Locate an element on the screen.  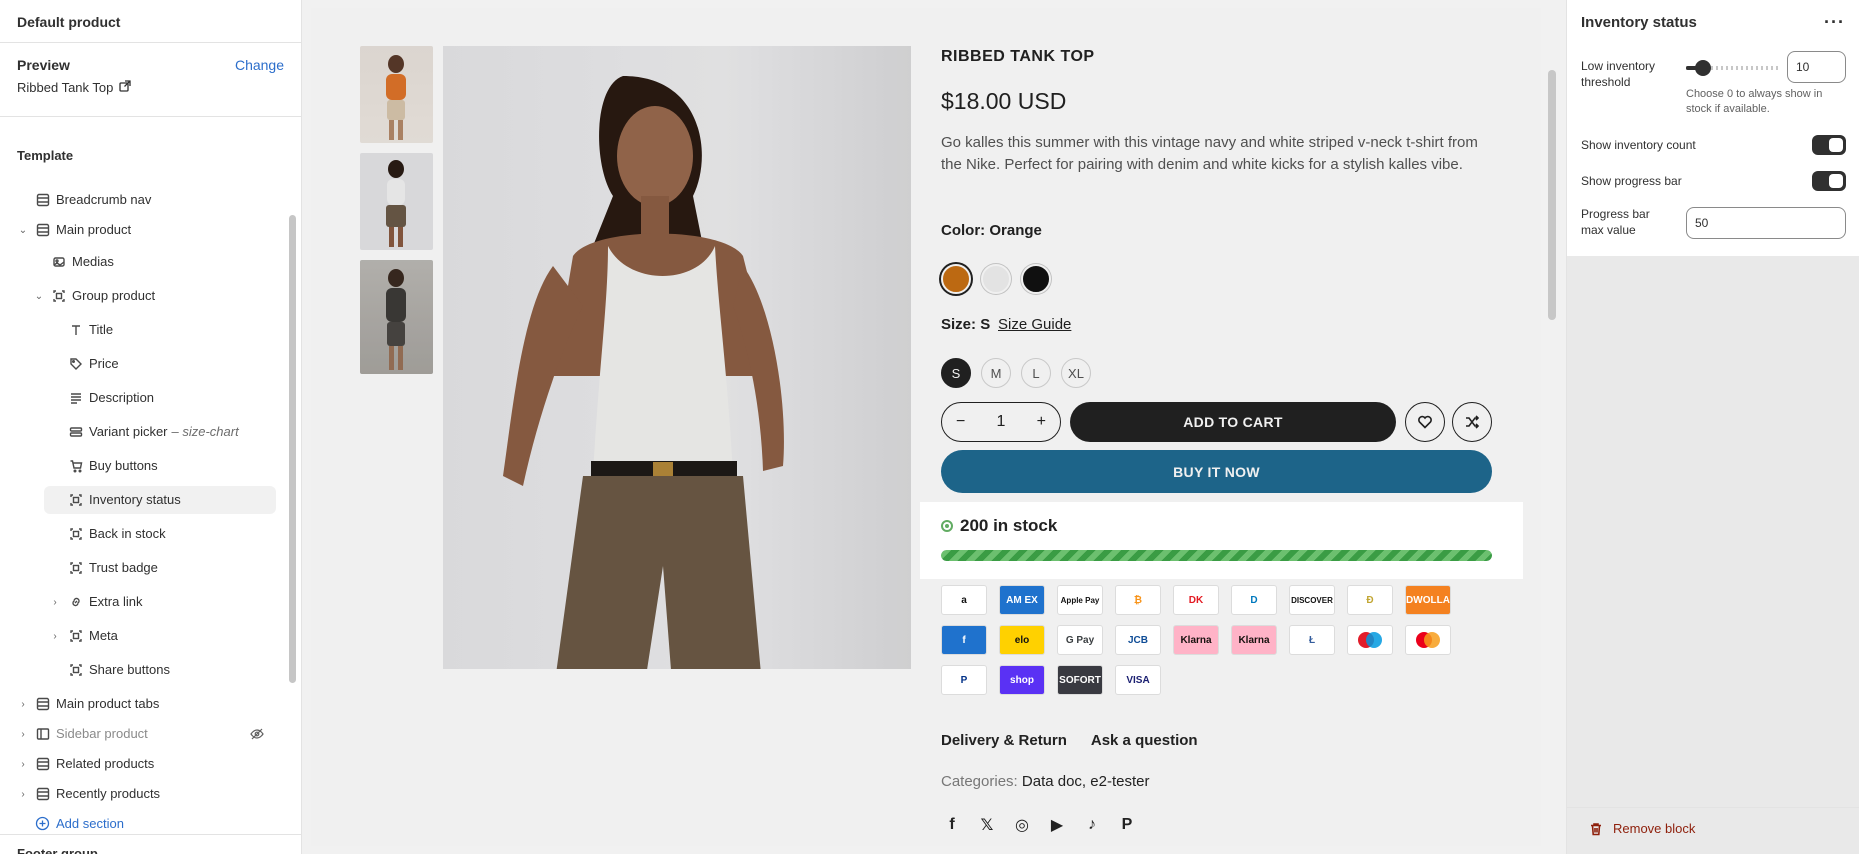
bar-max-label: Progress bar max value is located at coordinates (1615, 222).